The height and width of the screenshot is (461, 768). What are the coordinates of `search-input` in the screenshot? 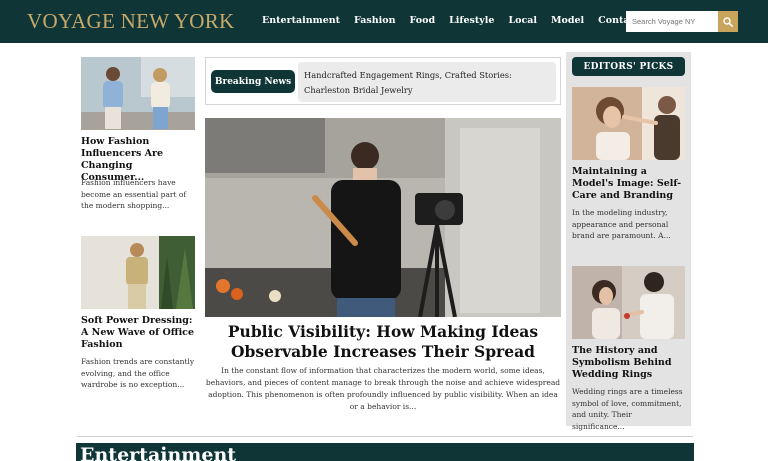 It's located at (672, 21).